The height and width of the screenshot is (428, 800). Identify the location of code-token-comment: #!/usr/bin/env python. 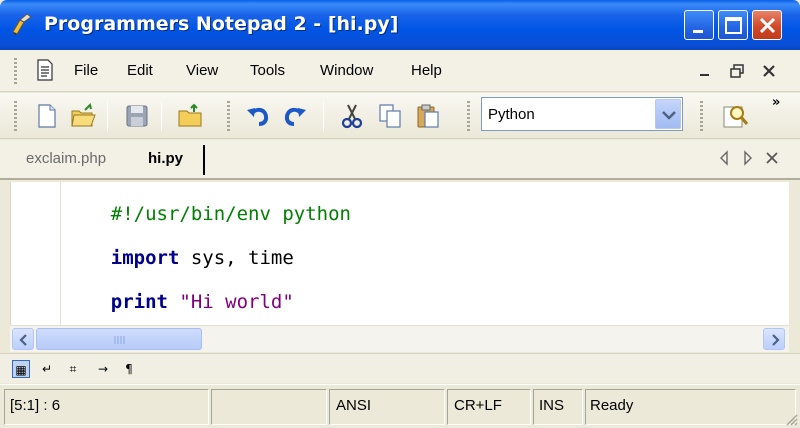
(230, 214).